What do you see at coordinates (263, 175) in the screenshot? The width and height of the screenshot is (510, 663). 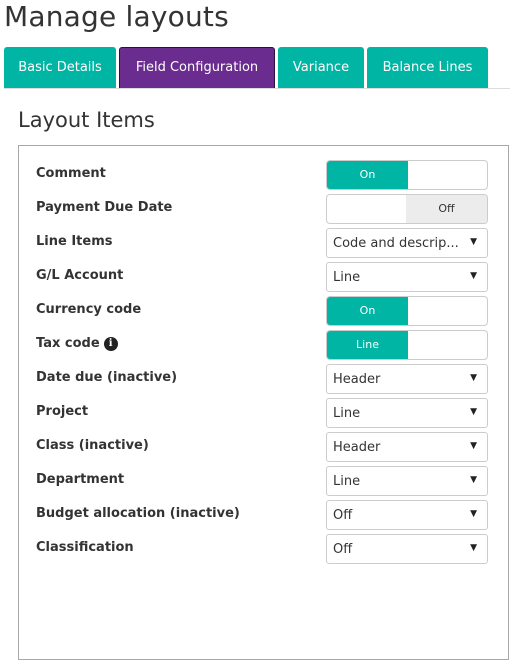 I see `layout-item-row: Comment On` at bounding box center [263, 175].